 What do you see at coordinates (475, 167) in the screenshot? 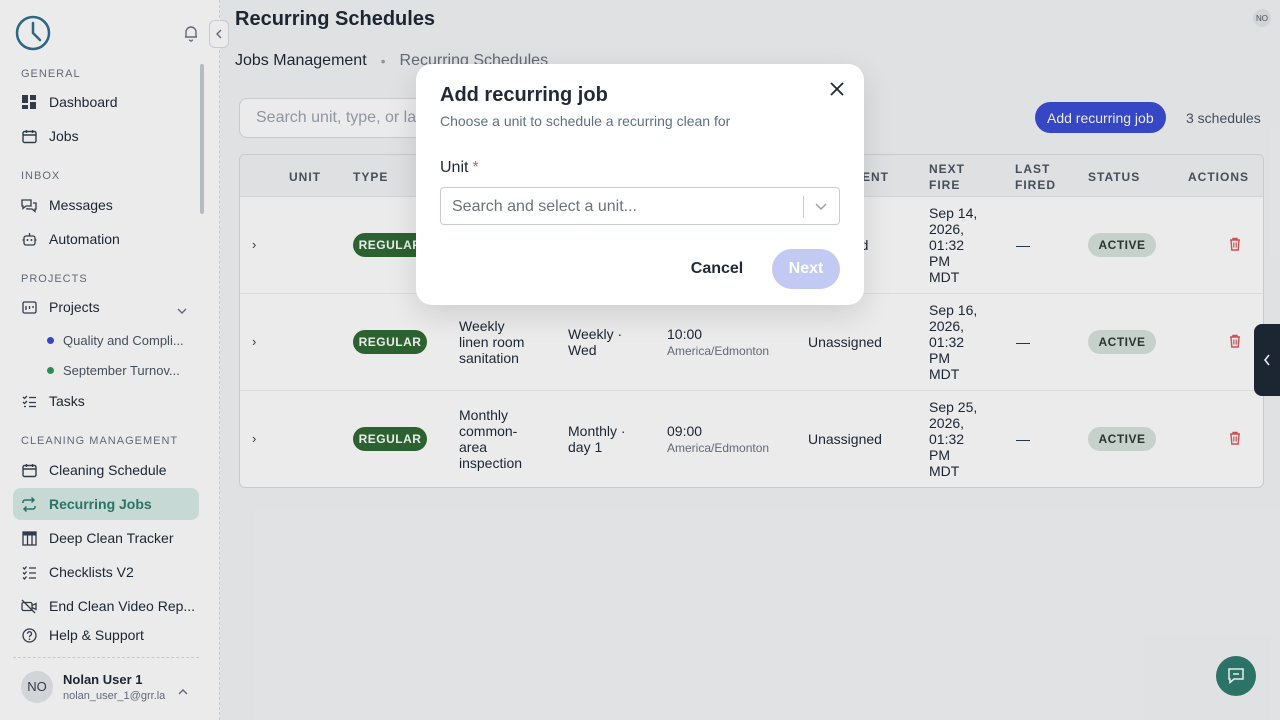
I see `required-mark: *` at bounding box center [475, 167].